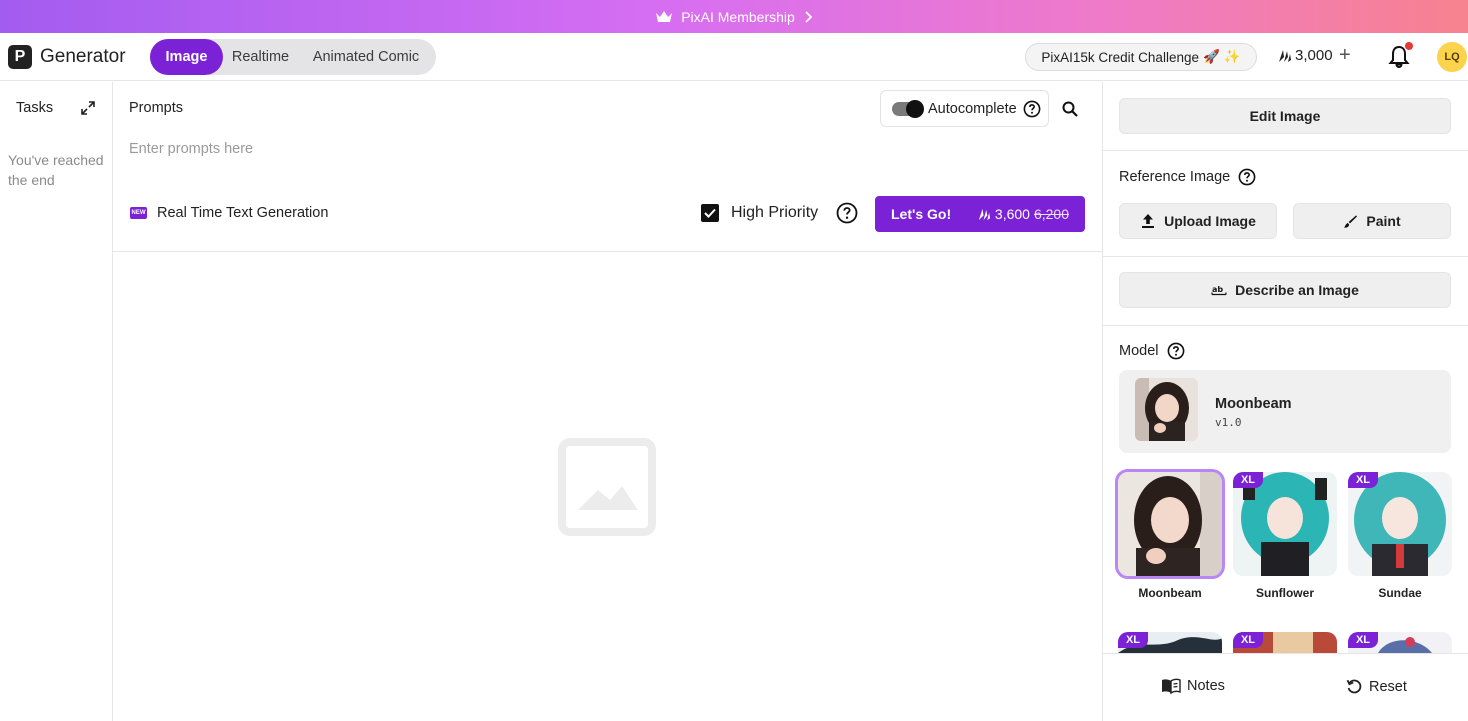 The width and height of the screenshot is (1468, 721). I want to click on crown-icon, so click(664, 16).